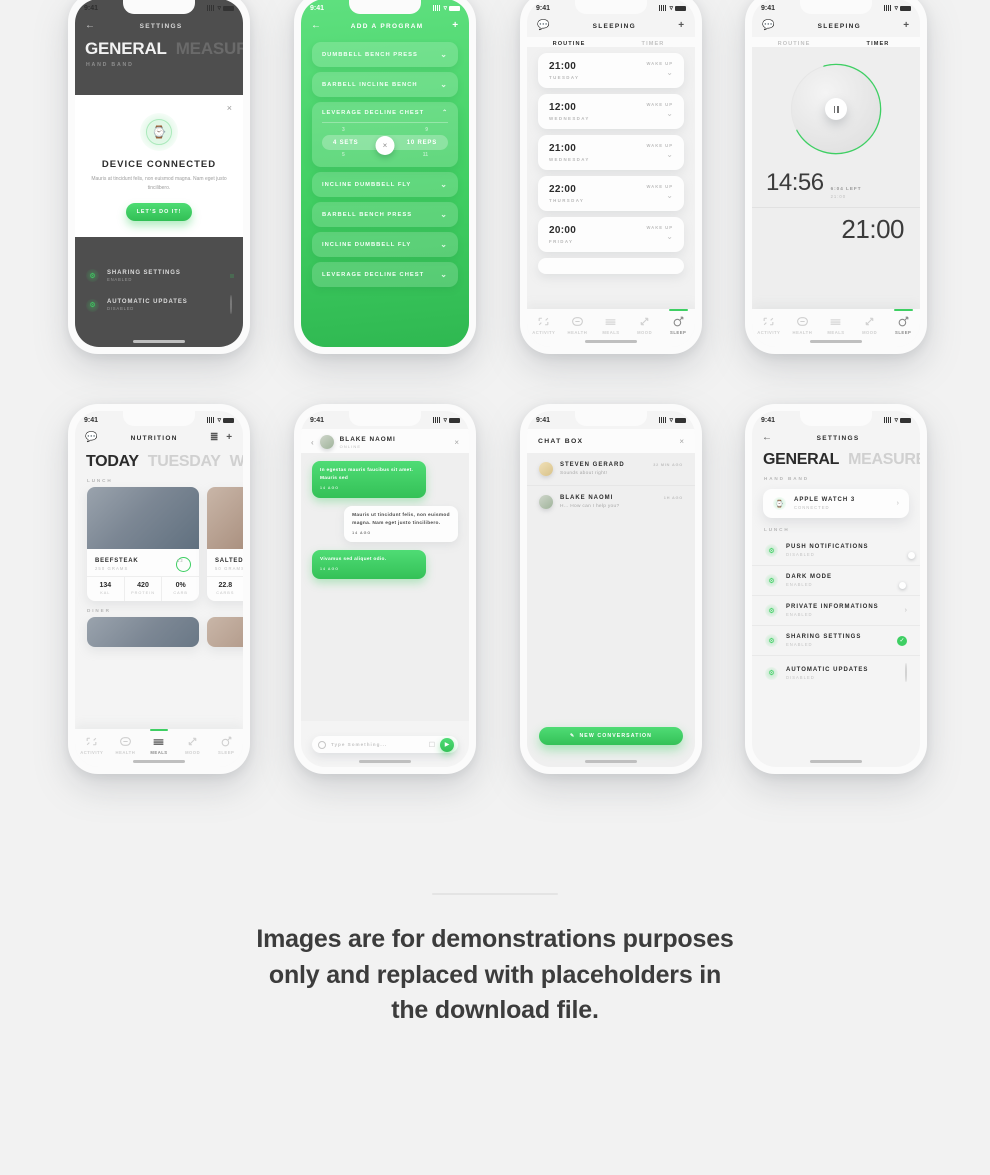 This screenshot has width=990, height=1175. Describe the element at coordinates (385, 145) in the screenshot. I see `picker-knob-close-icon: ×` at that location.